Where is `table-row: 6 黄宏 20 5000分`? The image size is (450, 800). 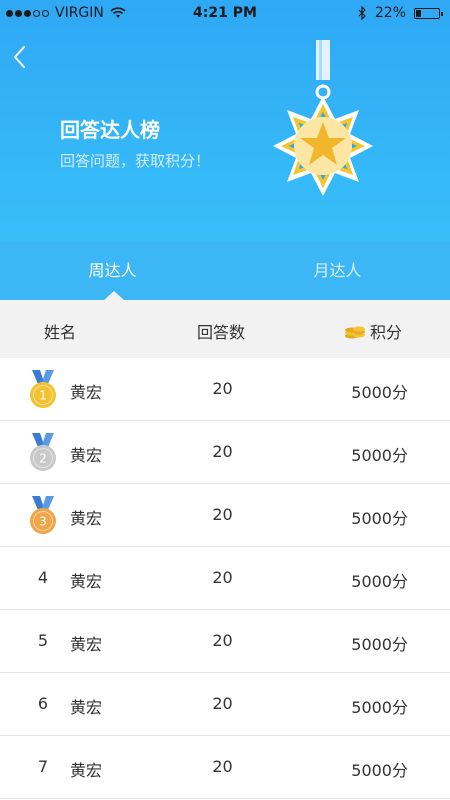 table-row: 6 黄宏 20 5000分 is located at coordinates (225, 704).